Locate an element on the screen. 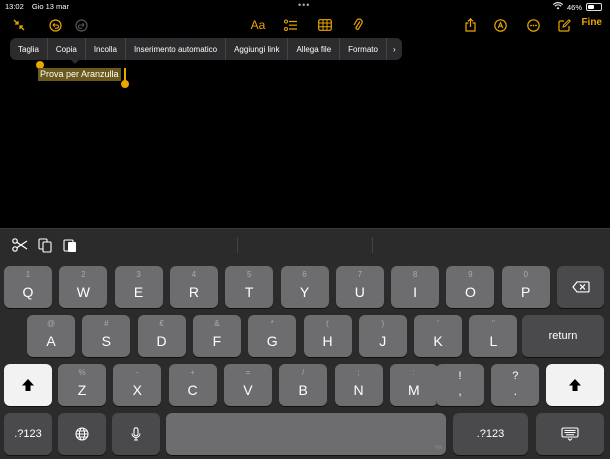 Image resolution: width=610 pixels, height=459 pixels. shift-icon is located at coordinates (28, 385).